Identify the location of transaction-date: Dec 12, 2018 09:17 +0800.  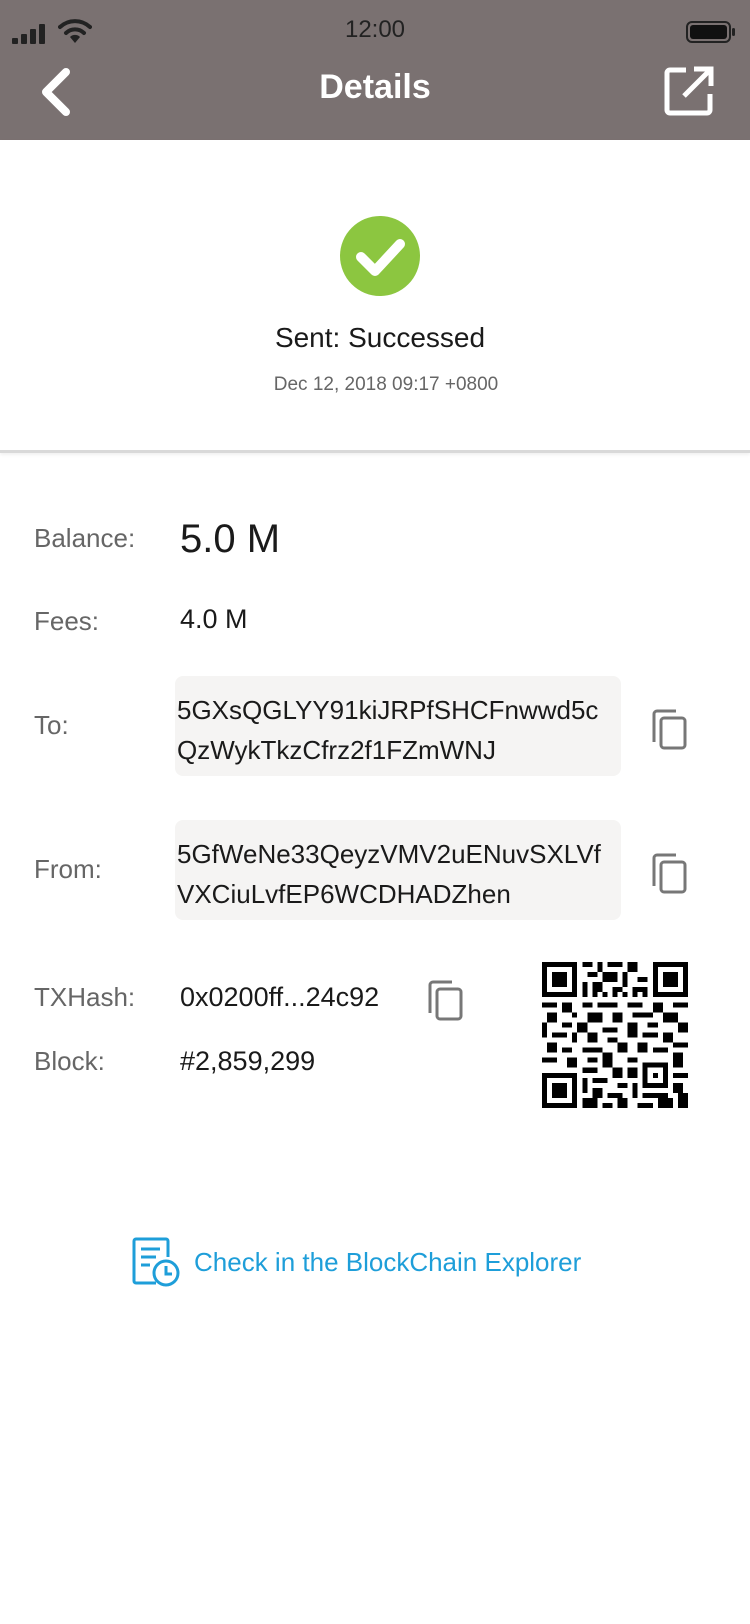
(386, 384).